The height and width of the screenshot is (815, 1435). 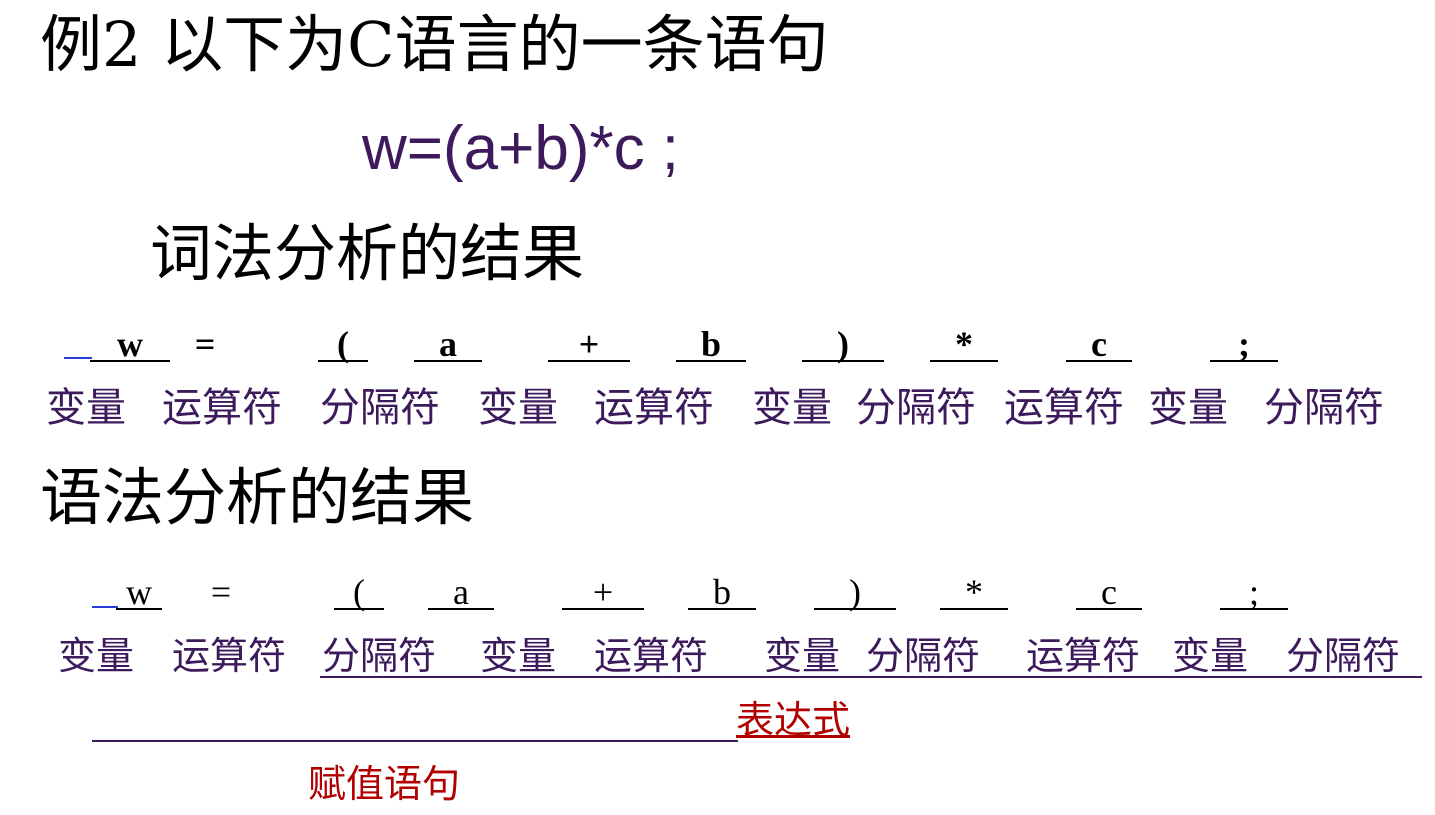 I want to click on lexical-token: =, so click(x=205, y=344).